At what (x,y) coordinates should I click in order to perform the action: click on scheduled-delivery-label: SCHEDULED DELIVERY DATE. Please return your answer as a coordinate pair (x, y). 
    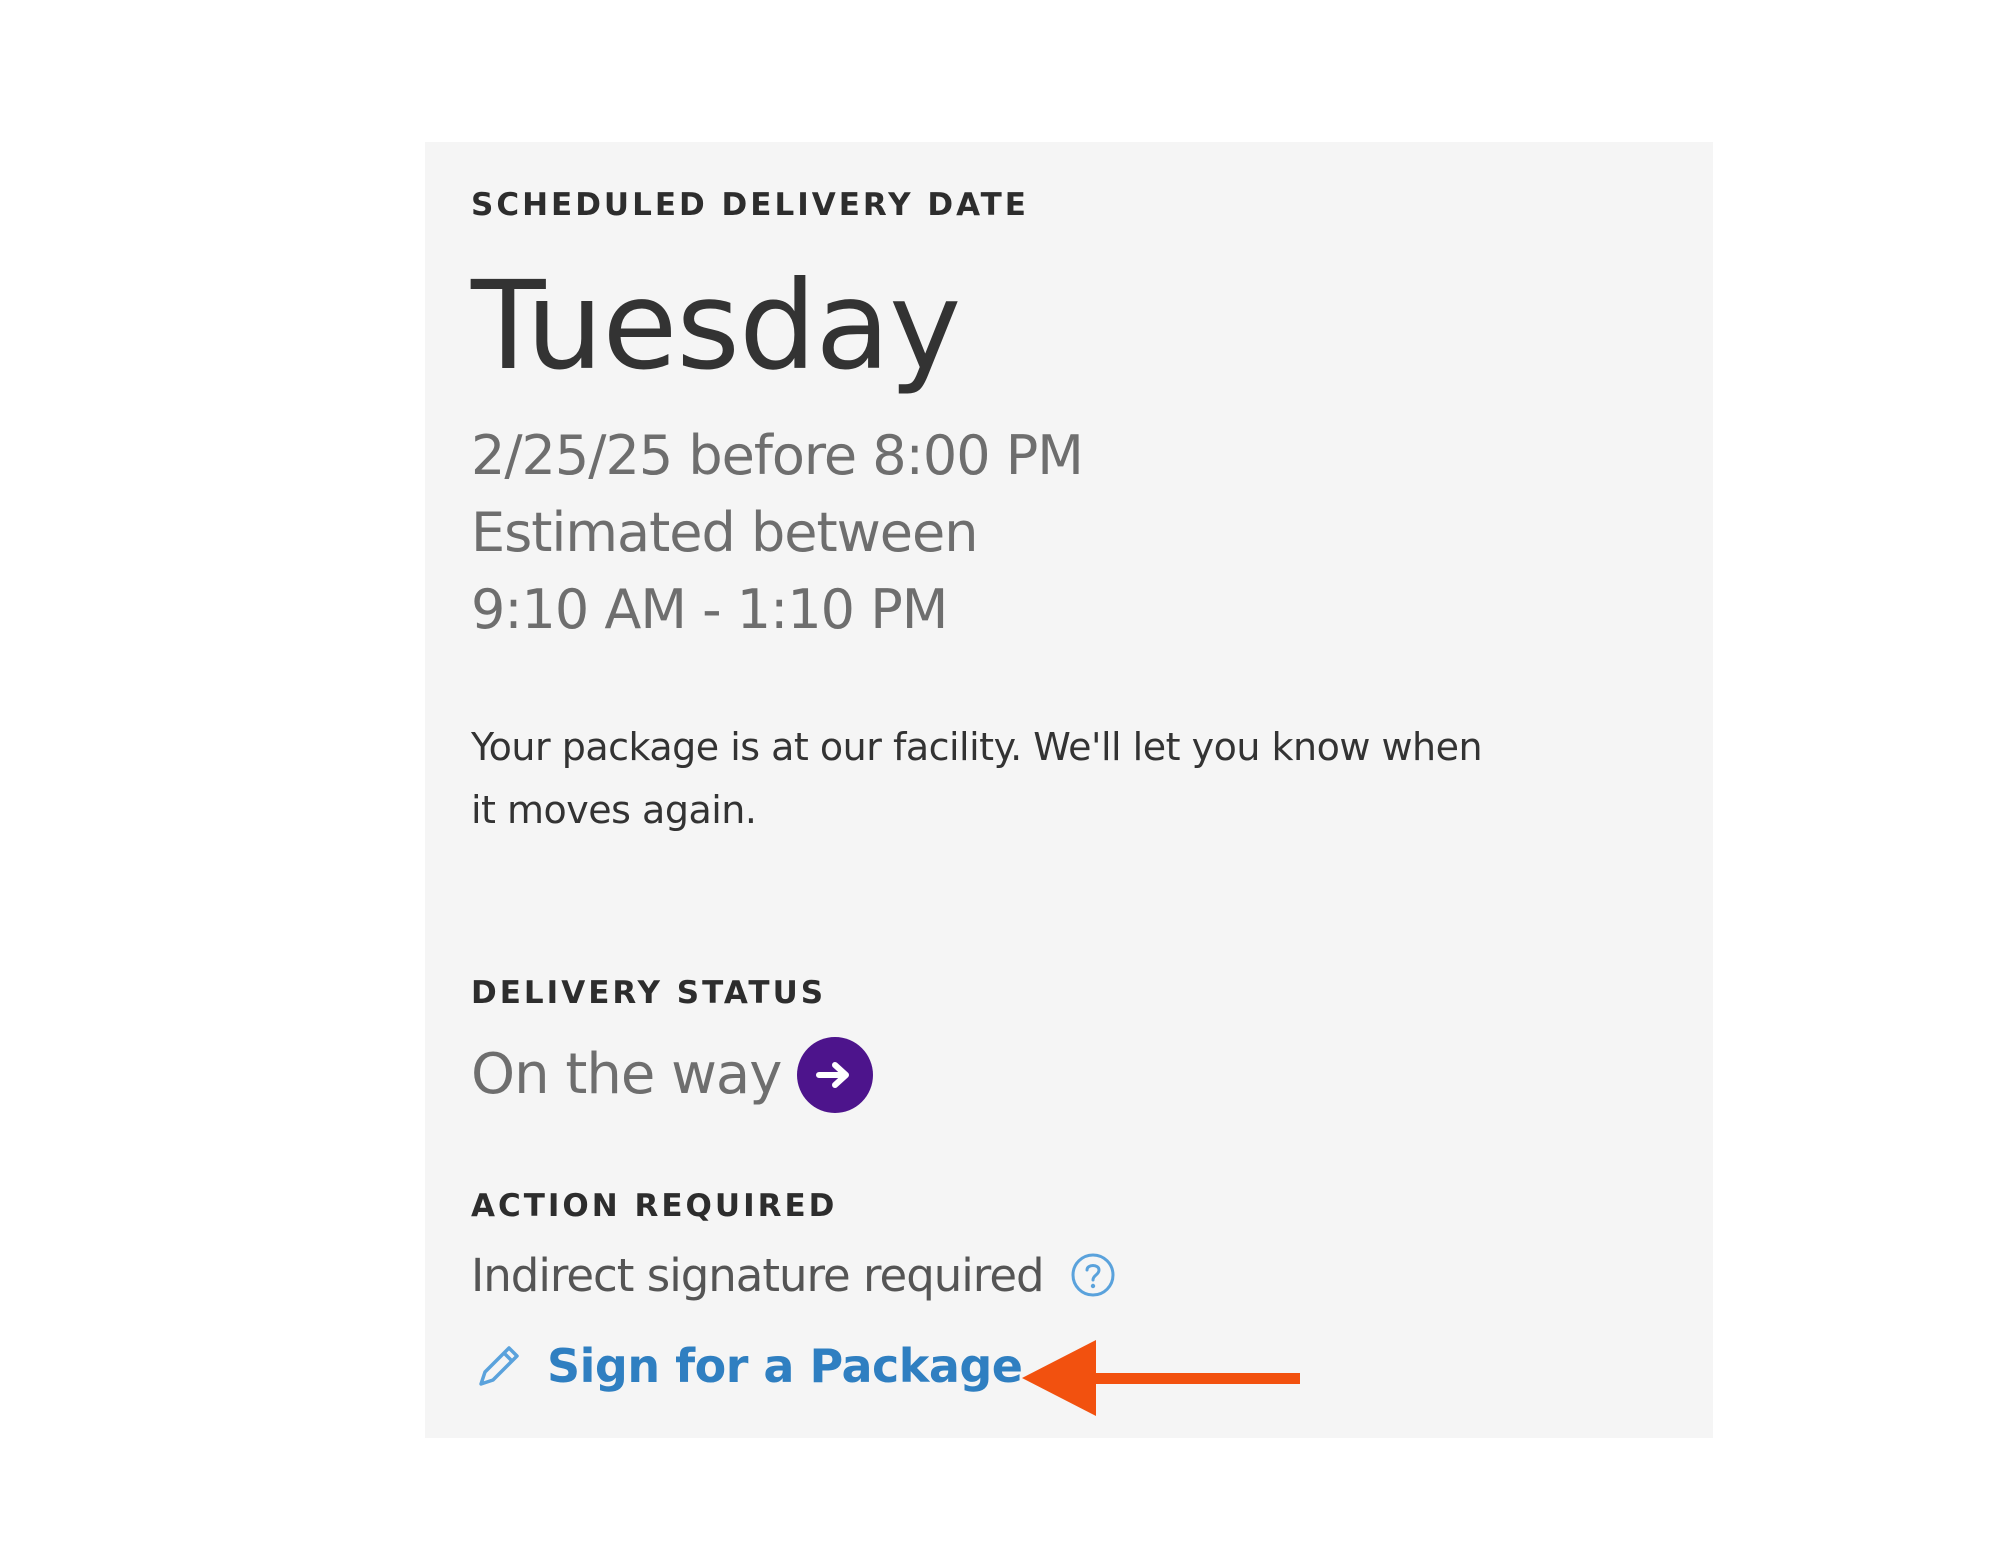
    Looking at the image, I should click on (750, 205).